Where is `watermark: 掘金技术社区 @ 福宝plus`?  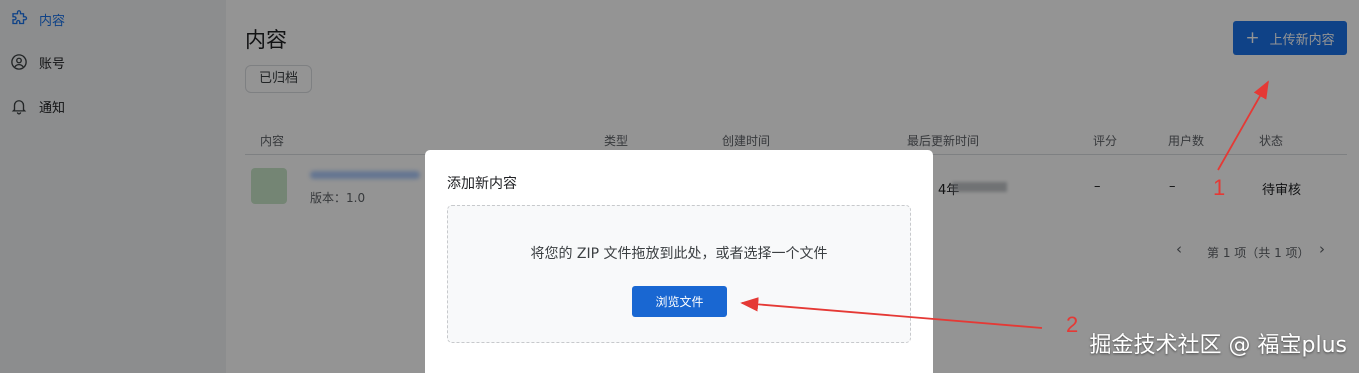 watermark: 掘金技术社区 @ 福宝plus is located at coordinates (1218, 345).